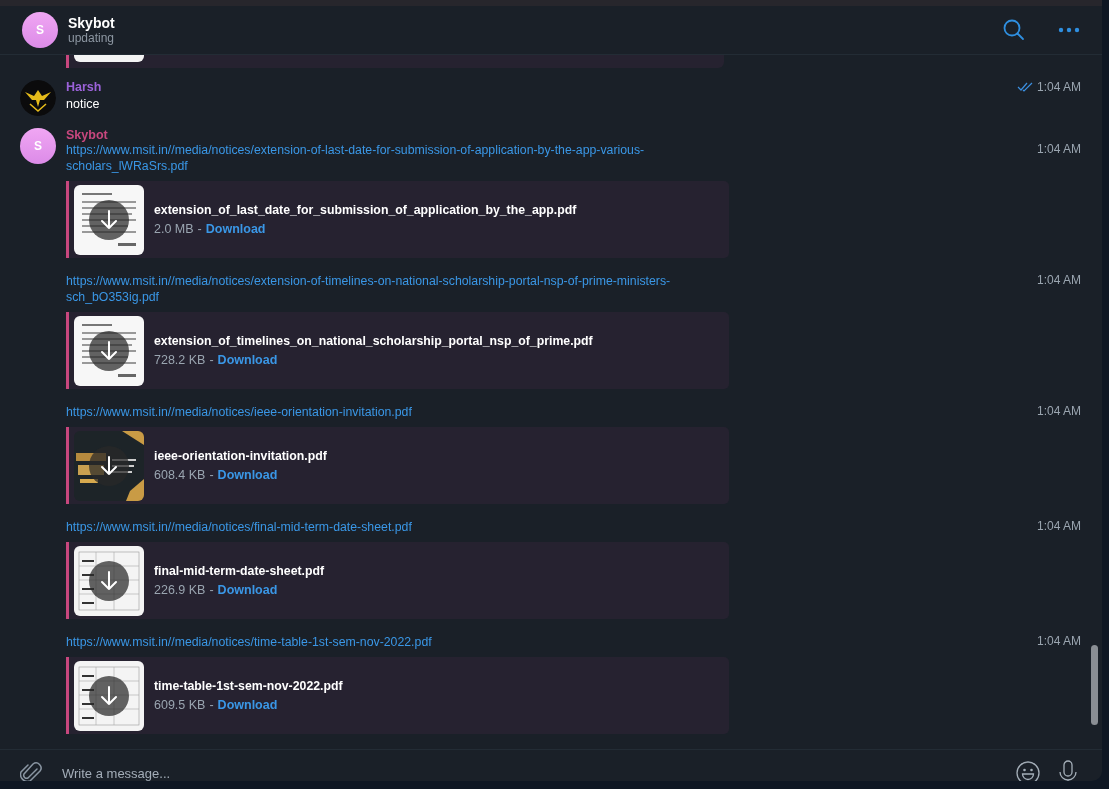  What do you see at coordinates (1068, 770) in the screenshot?
I see `microphone-icon` at bounding box center [1068, 770].